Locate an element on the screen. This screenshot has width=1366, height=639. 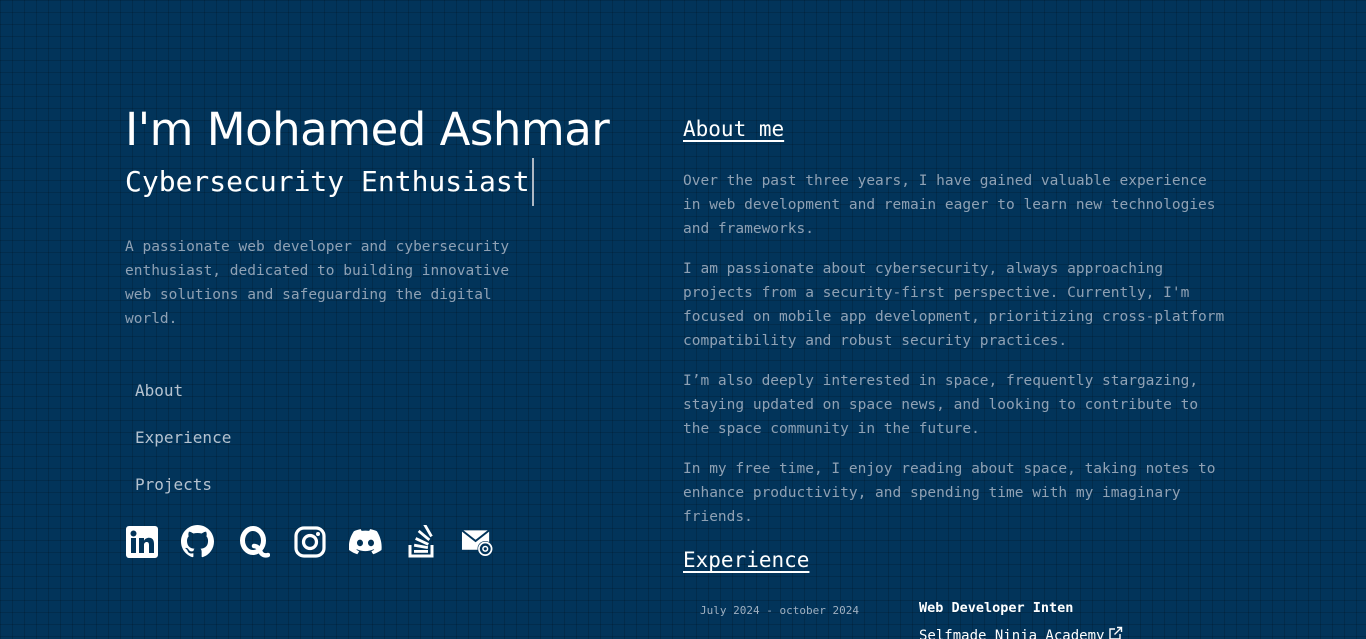
hero-subtitle-text: Cybersecurity Enthusiast is located at coordinates (327, 181).